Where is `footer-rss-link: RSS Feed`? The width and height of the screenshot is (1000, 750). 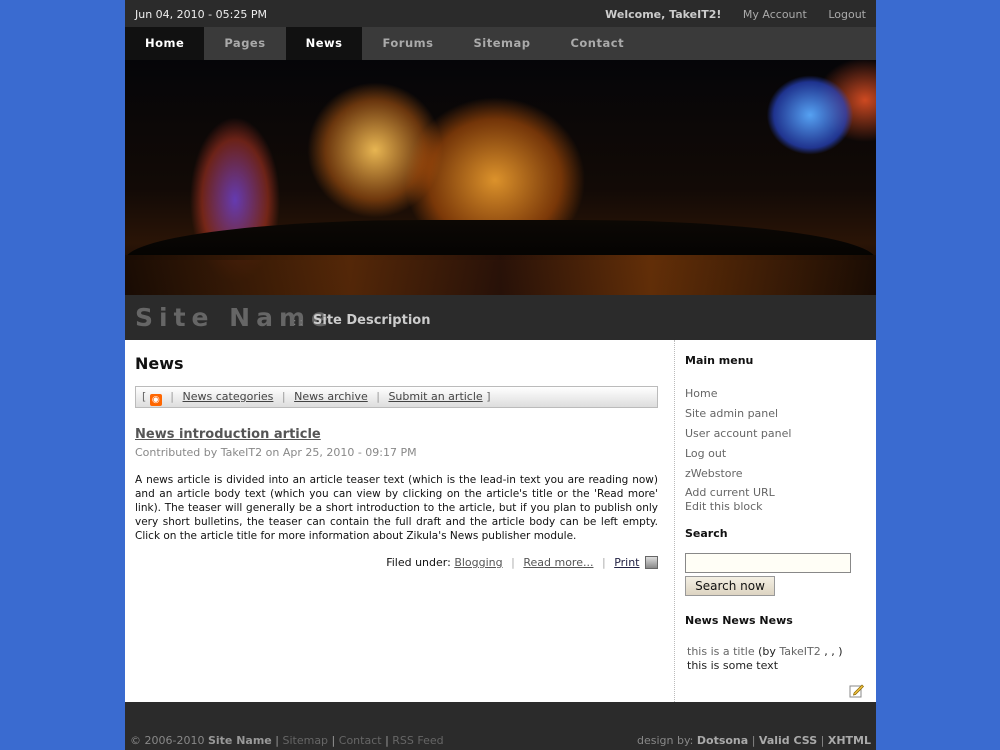 footer-rss-link: RSS Feed is located at coordinates (417, 740).